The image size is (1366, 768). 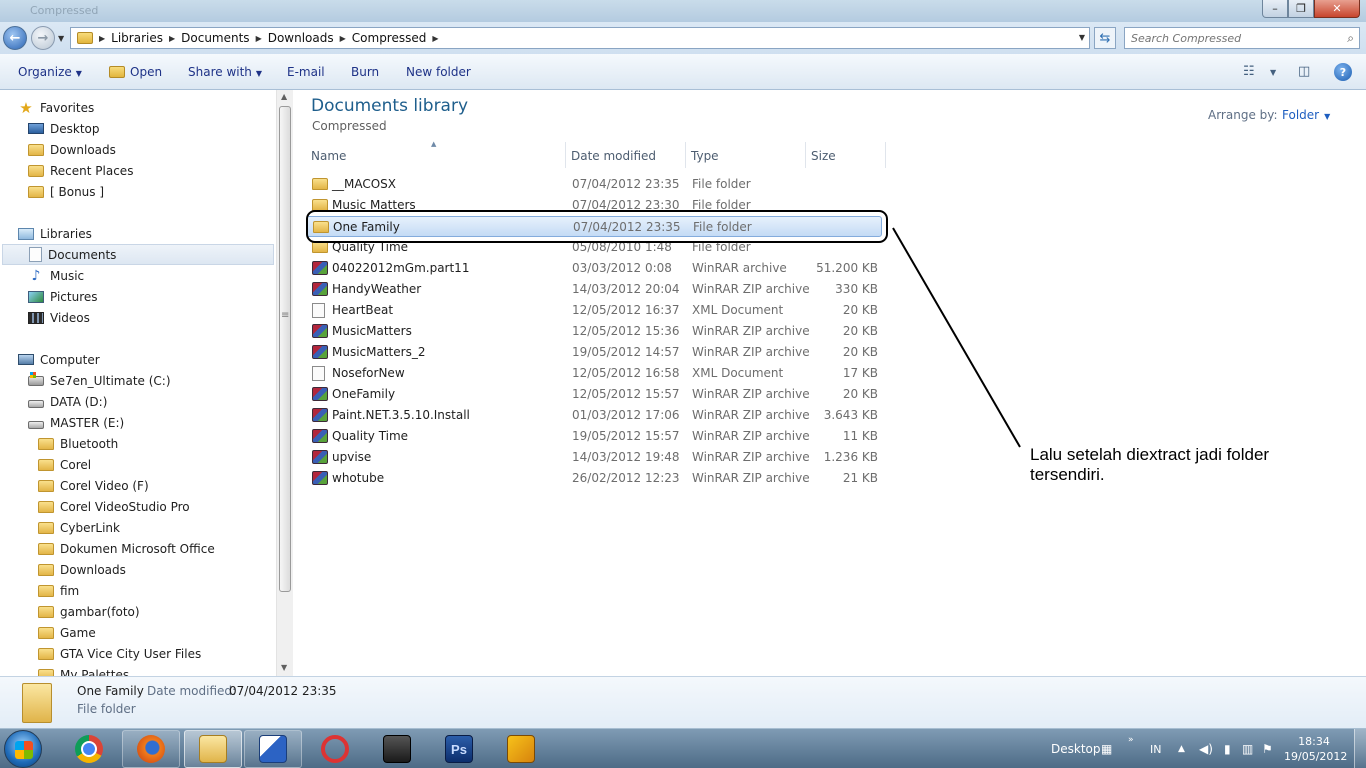 What do you see at coordinates (137, 38) in the screenshot?
I see `breadcrumb-libraries: Libraries` at bounding box center [137, 38].